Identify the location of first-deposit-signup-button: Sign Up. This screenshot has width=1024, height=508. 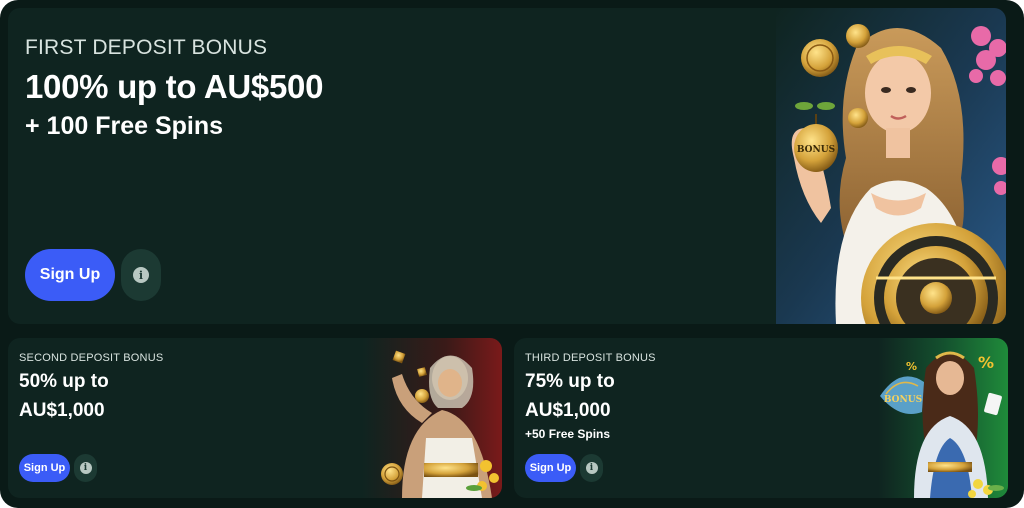
(70, 275).